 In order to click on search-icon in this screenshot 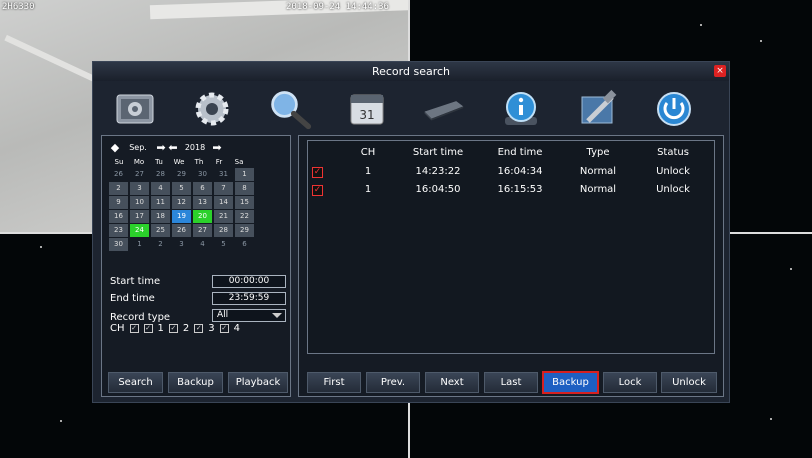, I will do `click(290, 109)`.